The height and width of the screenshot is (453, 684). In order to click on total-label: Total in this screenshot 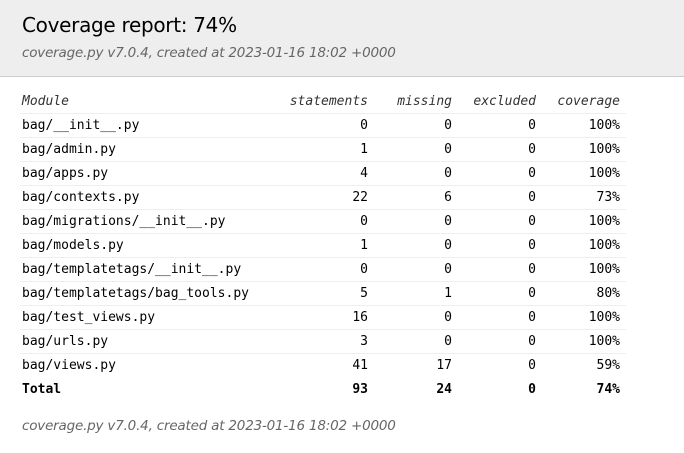, I will do `click(42, 389)`.